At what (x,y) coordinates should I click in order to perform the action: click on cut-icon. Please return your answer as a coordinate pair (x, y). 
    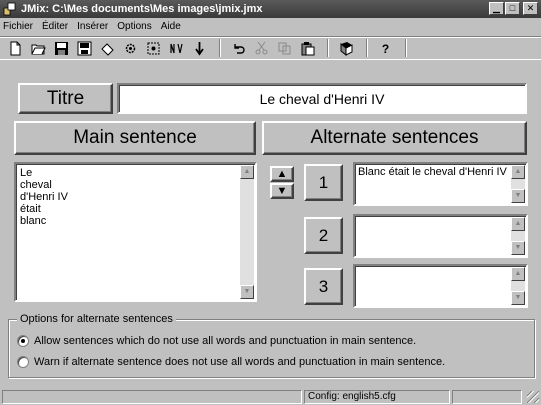
    Looking at the image, I should click on (261, 48).